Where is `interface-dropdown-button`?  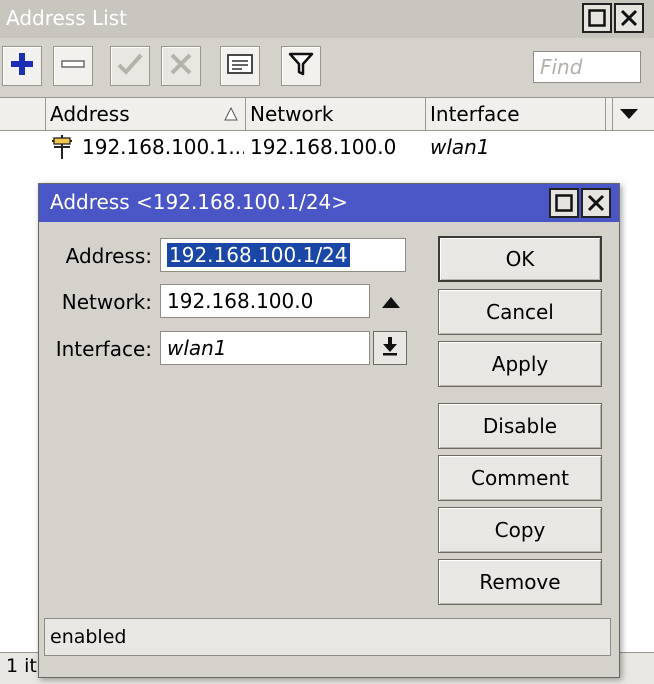
interface-dropdown-button is located at coordinates (390, 348).